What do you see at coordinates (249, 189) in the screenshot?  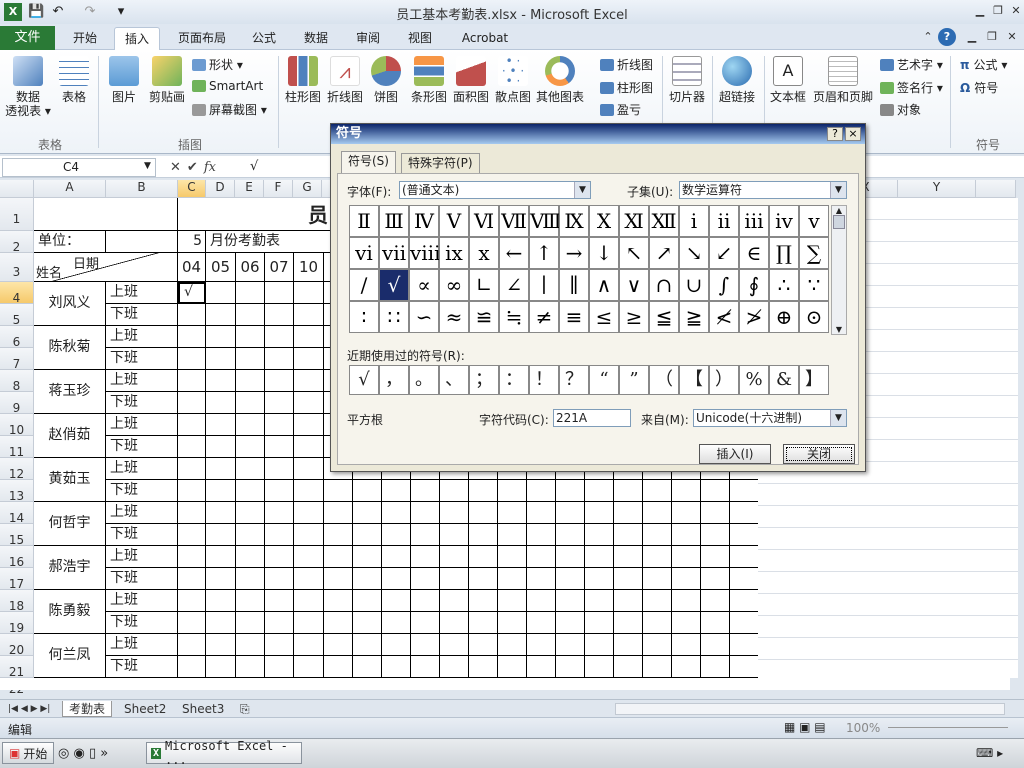 I see `column-header: E` at bounding box center [249, 189].